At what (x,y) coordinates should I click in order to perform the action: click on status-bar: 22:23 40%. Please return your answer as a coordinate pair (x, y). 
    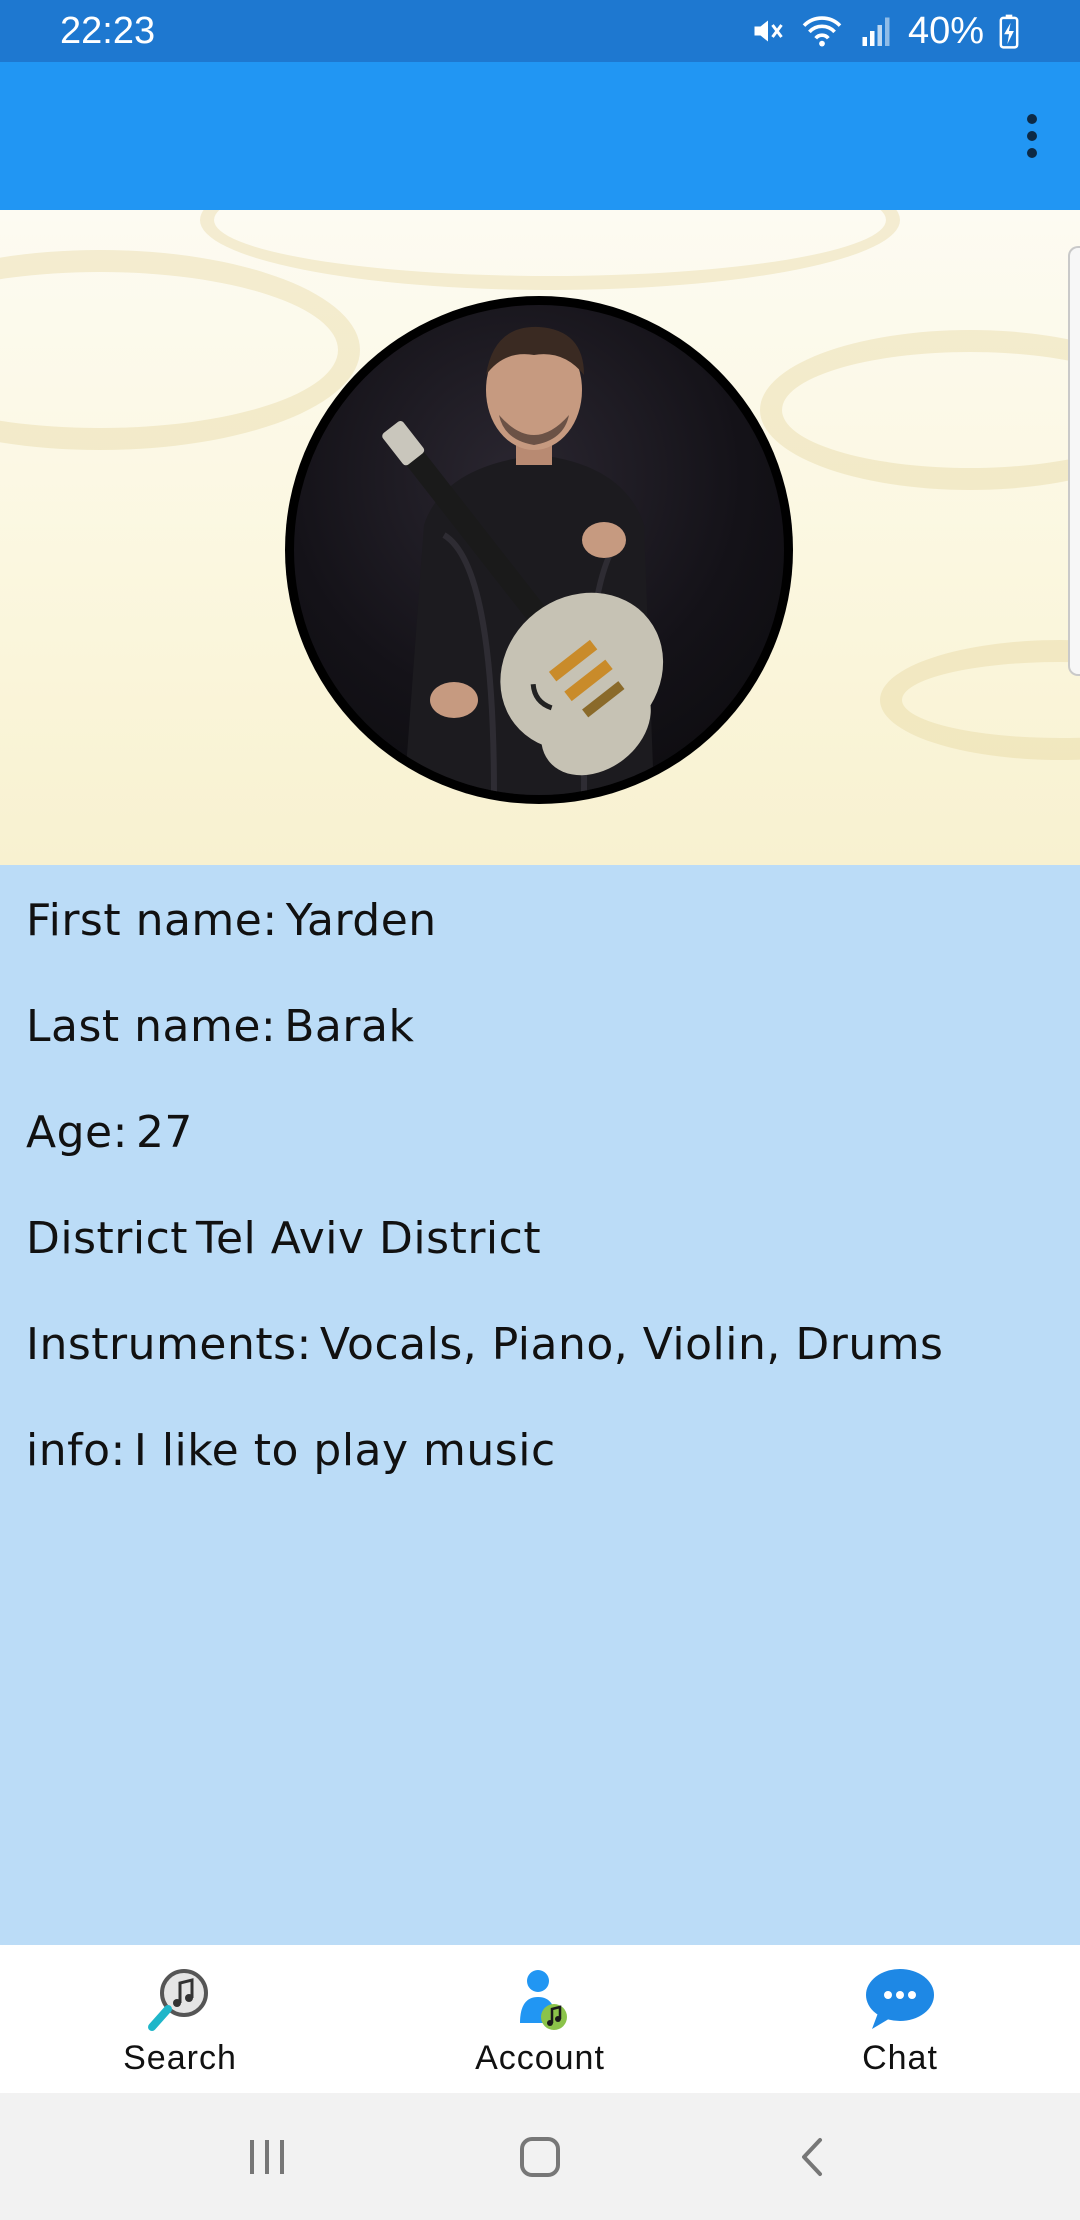
    Looking at the image, I should click on (540, 31).